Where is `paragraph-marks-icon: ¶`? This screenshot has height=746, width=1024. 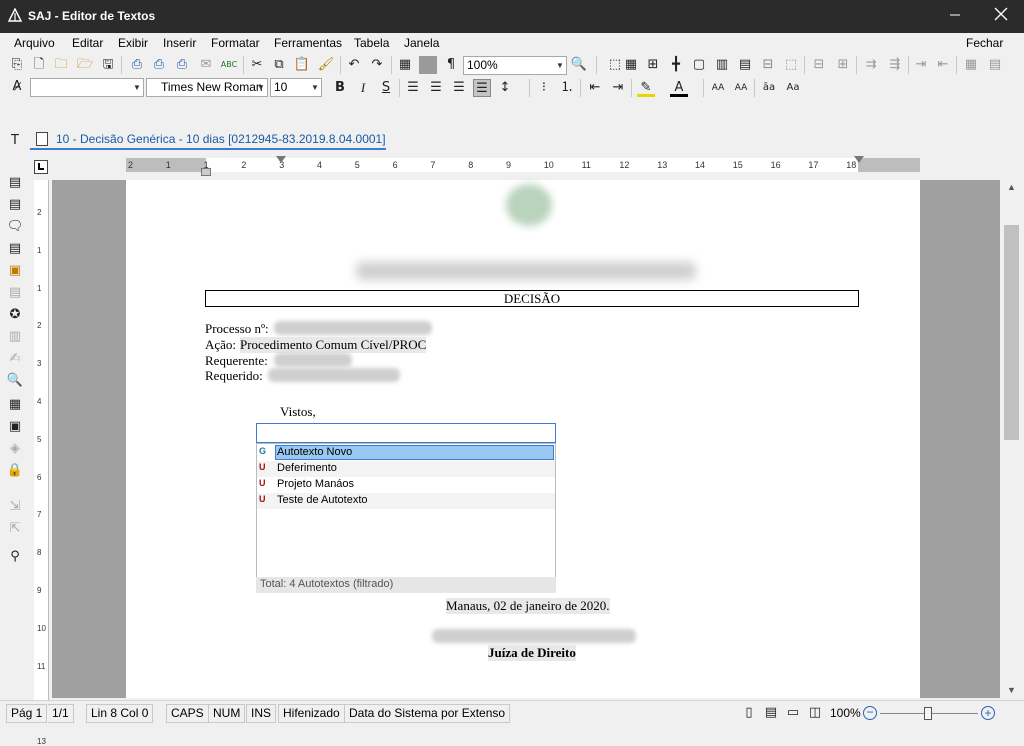
paragraph-marks-icon: ¶ is located at coordinates (451, 65).